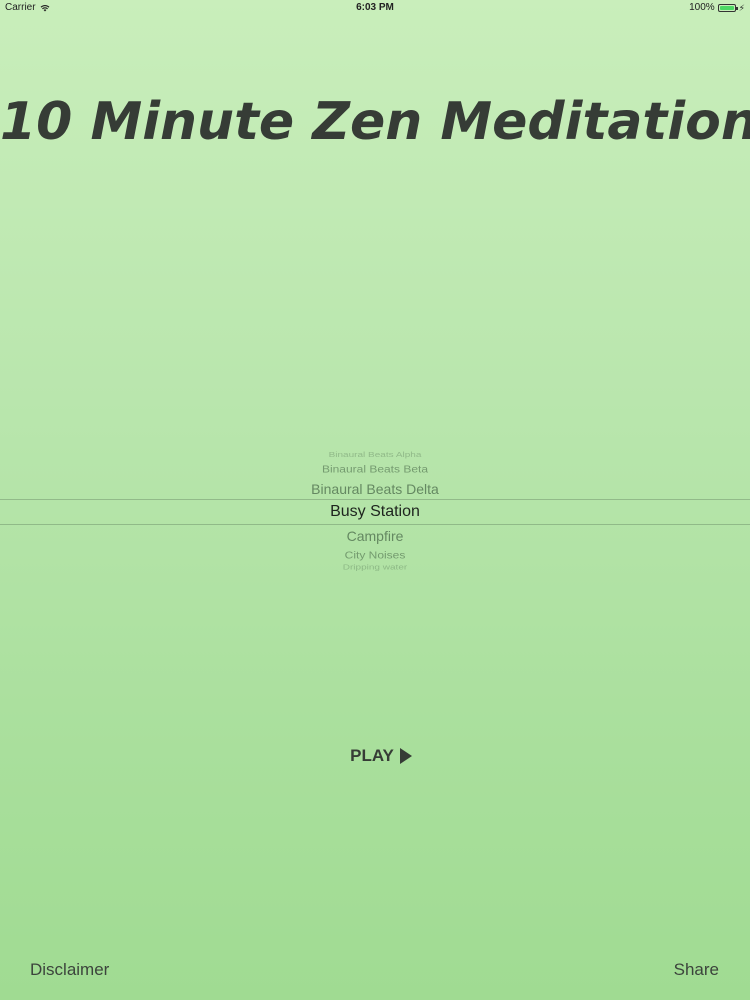 Image resolution: width=750 pixels, height=1000 pixels. I want to click on play-label: PLAY, so click(372, 755).